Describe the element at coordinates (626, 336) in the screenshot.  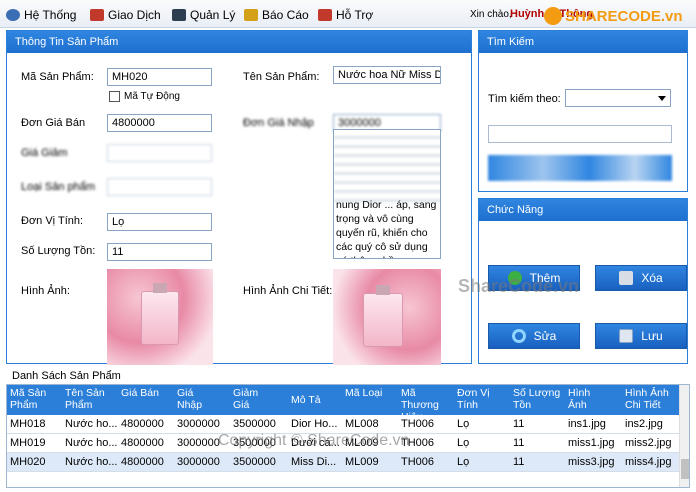
I see `floppy-disk-icon` at that location.